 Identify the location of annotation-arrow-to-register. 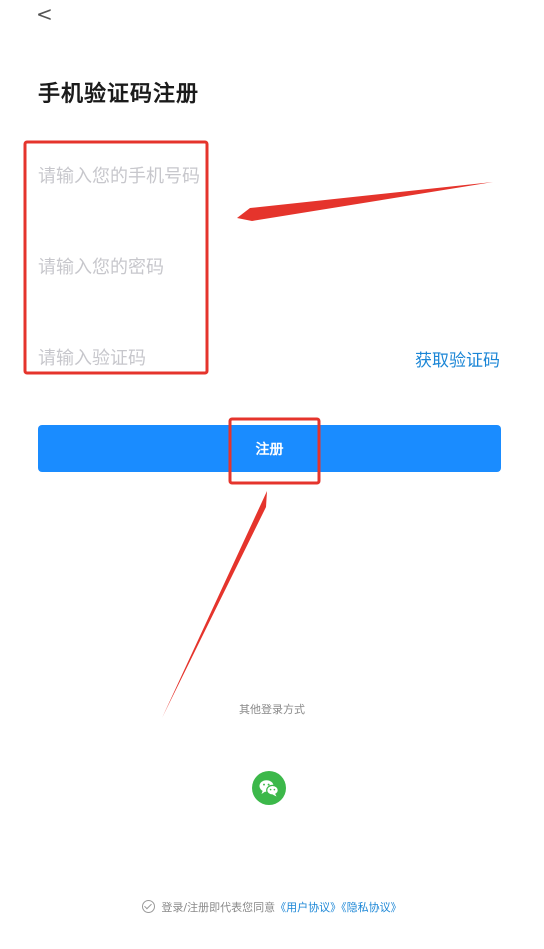
(214, 604).